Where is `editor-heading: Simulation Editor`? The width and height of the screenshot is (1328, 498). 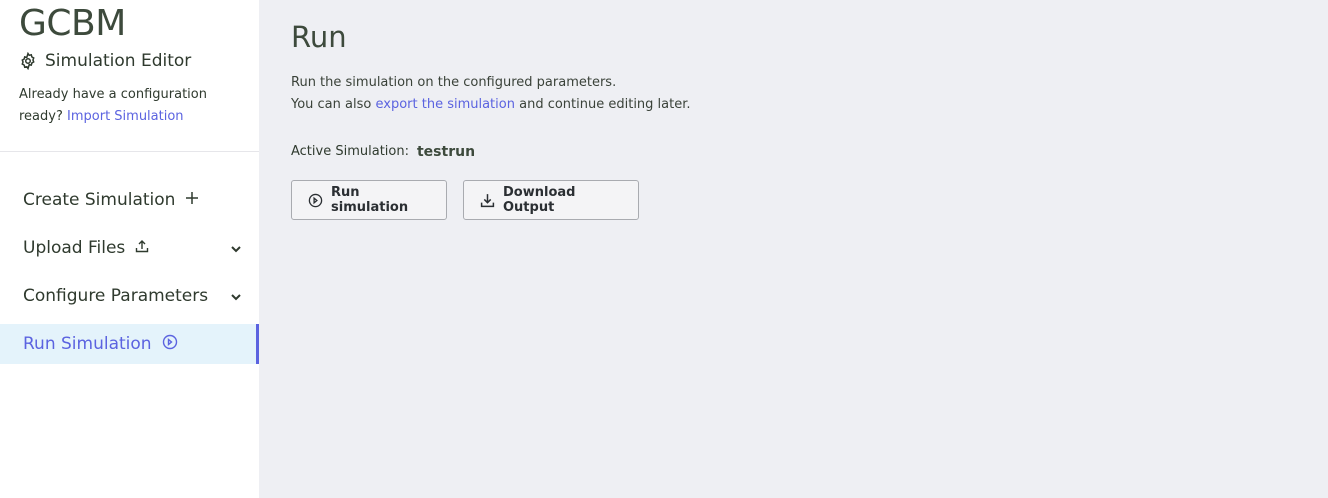 editor-heading: Simulation Editor is located at coordinates (105, 61).